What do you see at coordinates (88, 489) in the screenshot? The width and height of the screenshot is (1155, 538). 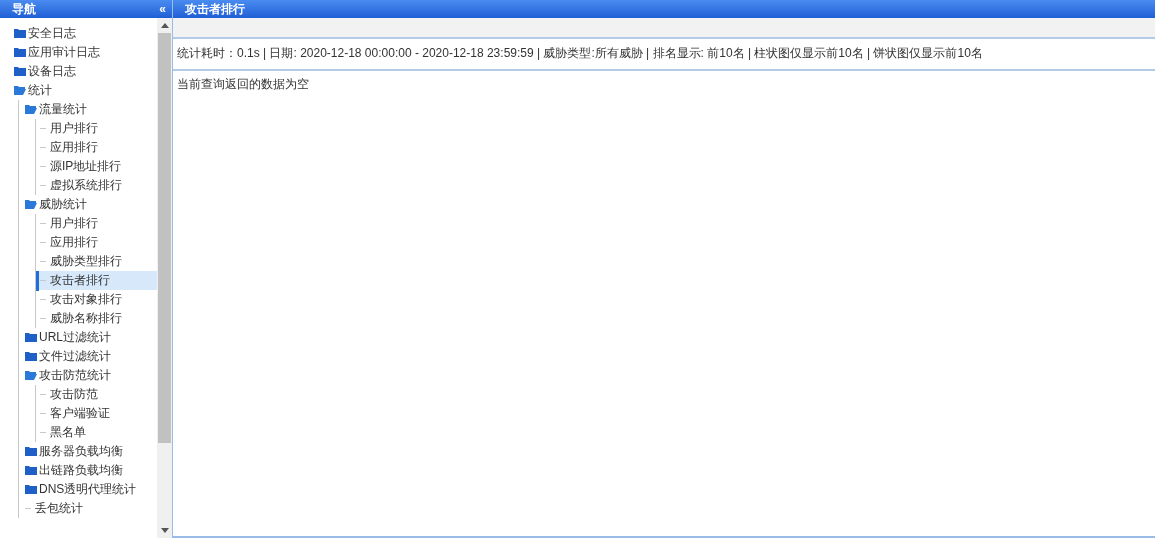 I see `tree-item: DNS透明代理统计` at bounding box center [88, 489].